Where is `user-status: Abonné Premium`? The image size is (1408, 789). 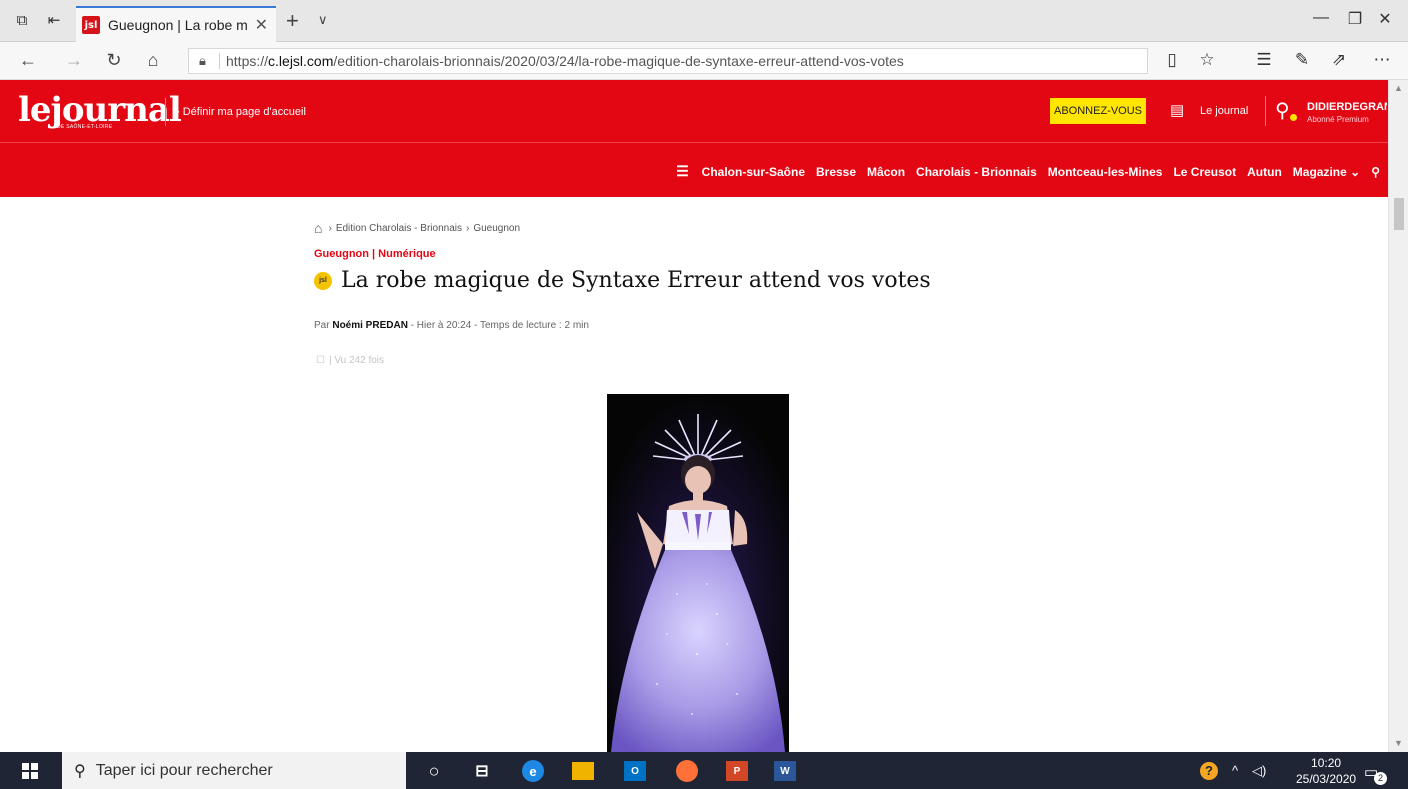
user-status: Abonné Premium is located at coordinates (1338, 119).